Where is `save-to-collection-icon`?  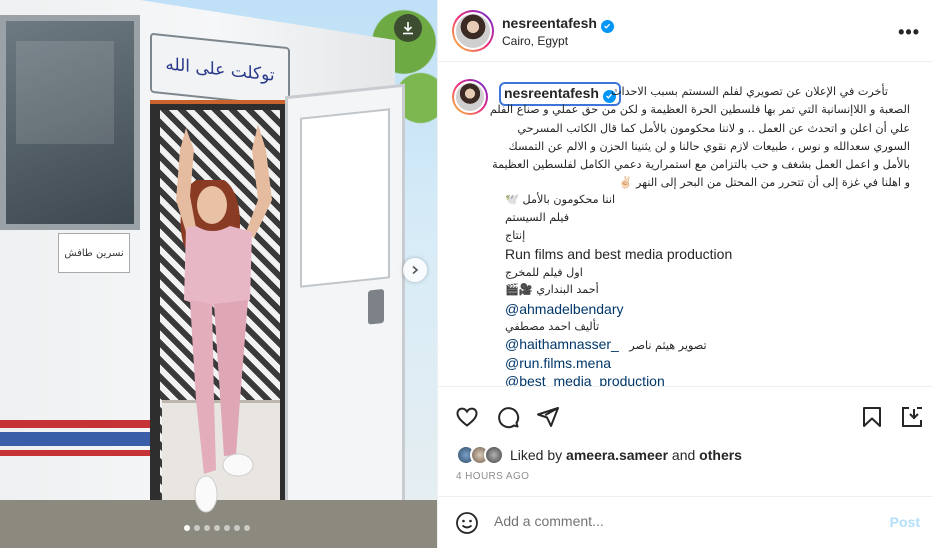
save-to-collection-icon is located at coordinates (912, 417).